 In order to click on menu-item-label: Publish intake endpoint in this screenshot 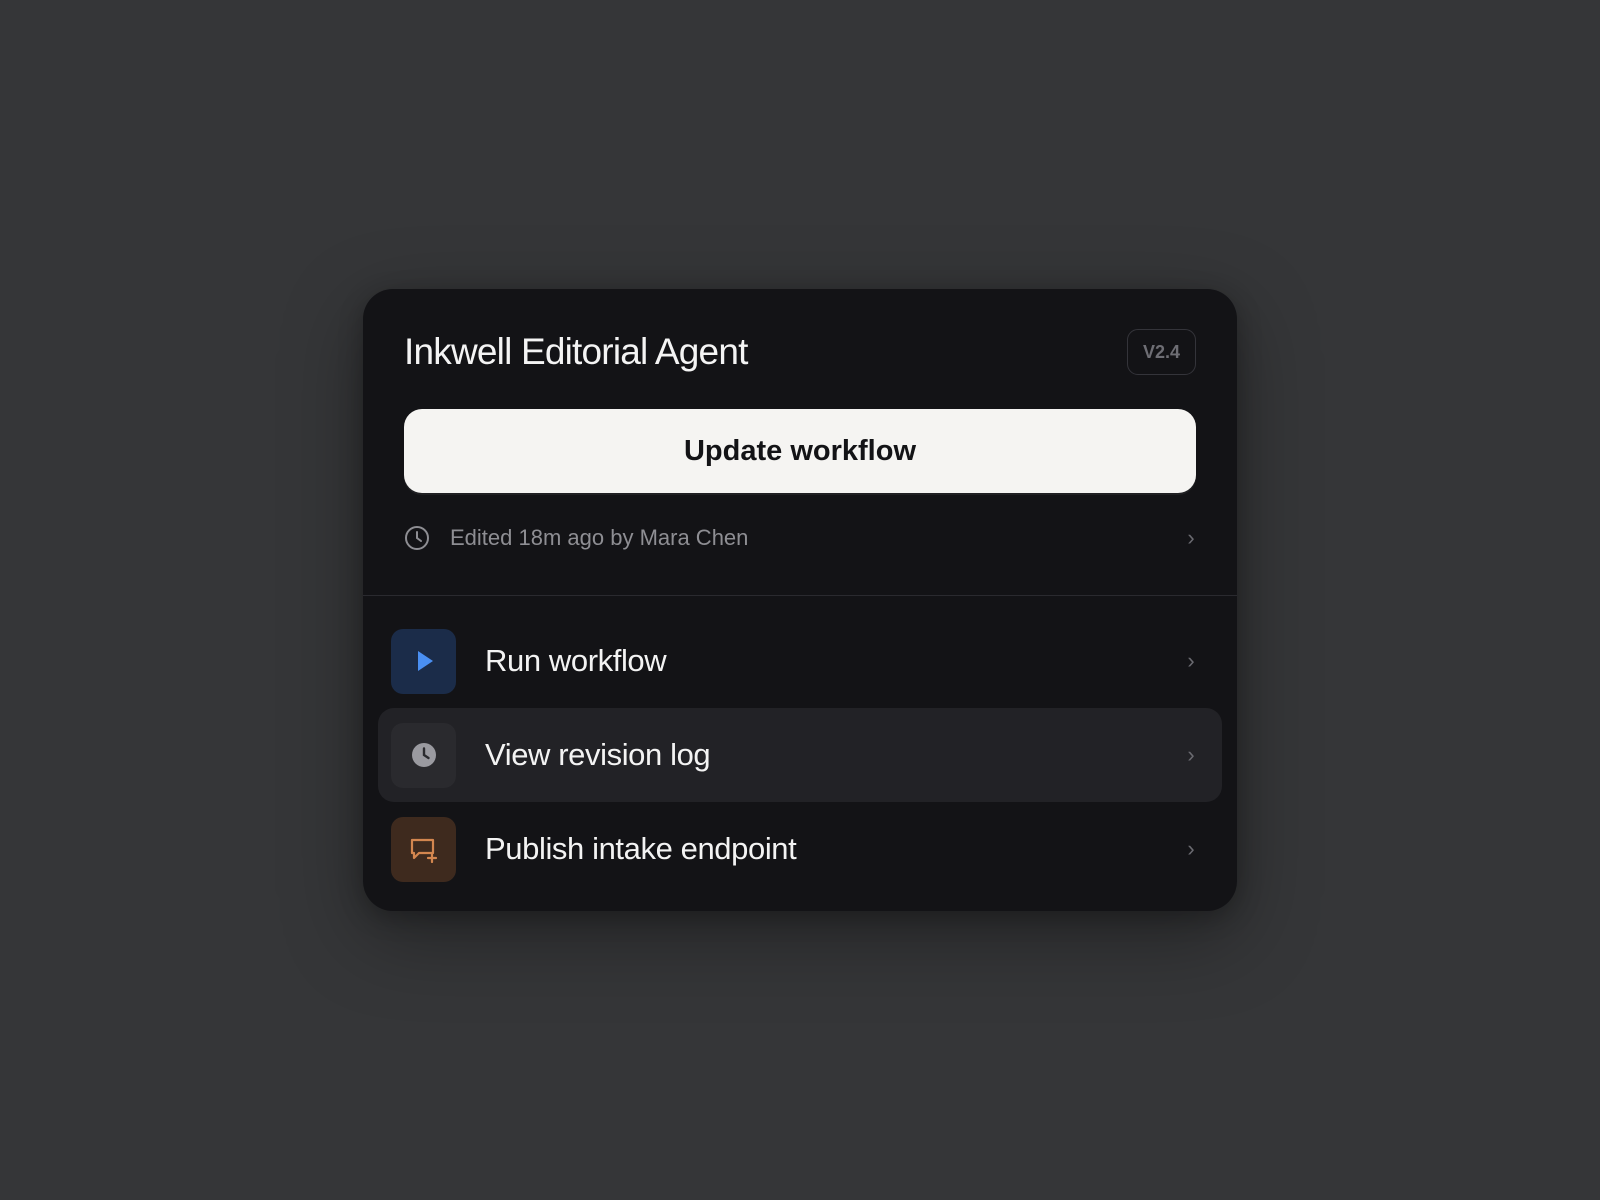, I will do `click(641, 848)`.